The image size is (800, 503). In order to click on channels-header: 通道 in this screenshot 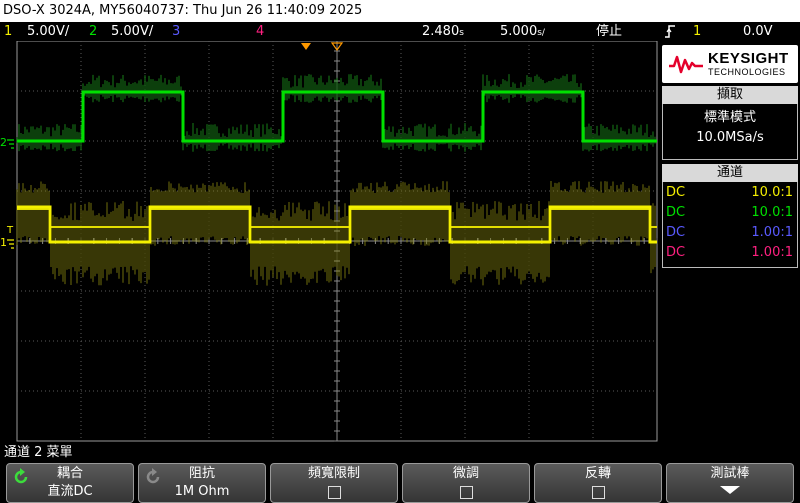, I will do `click(730, 173)`.